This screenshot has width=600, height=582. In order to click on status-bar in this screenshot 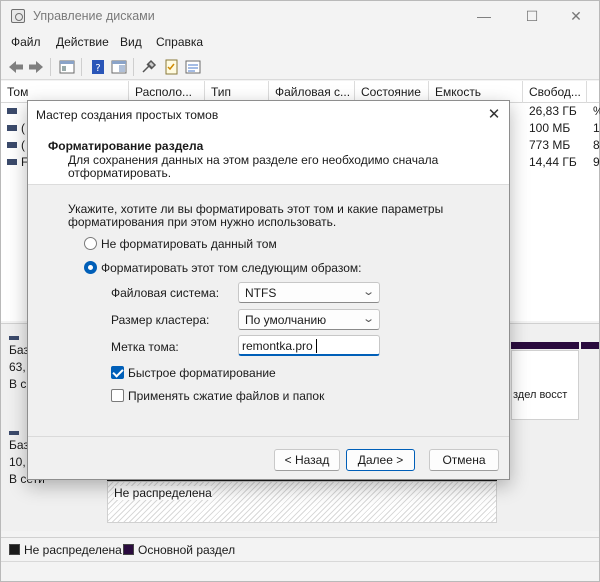, I will do `click(300, 571)`.